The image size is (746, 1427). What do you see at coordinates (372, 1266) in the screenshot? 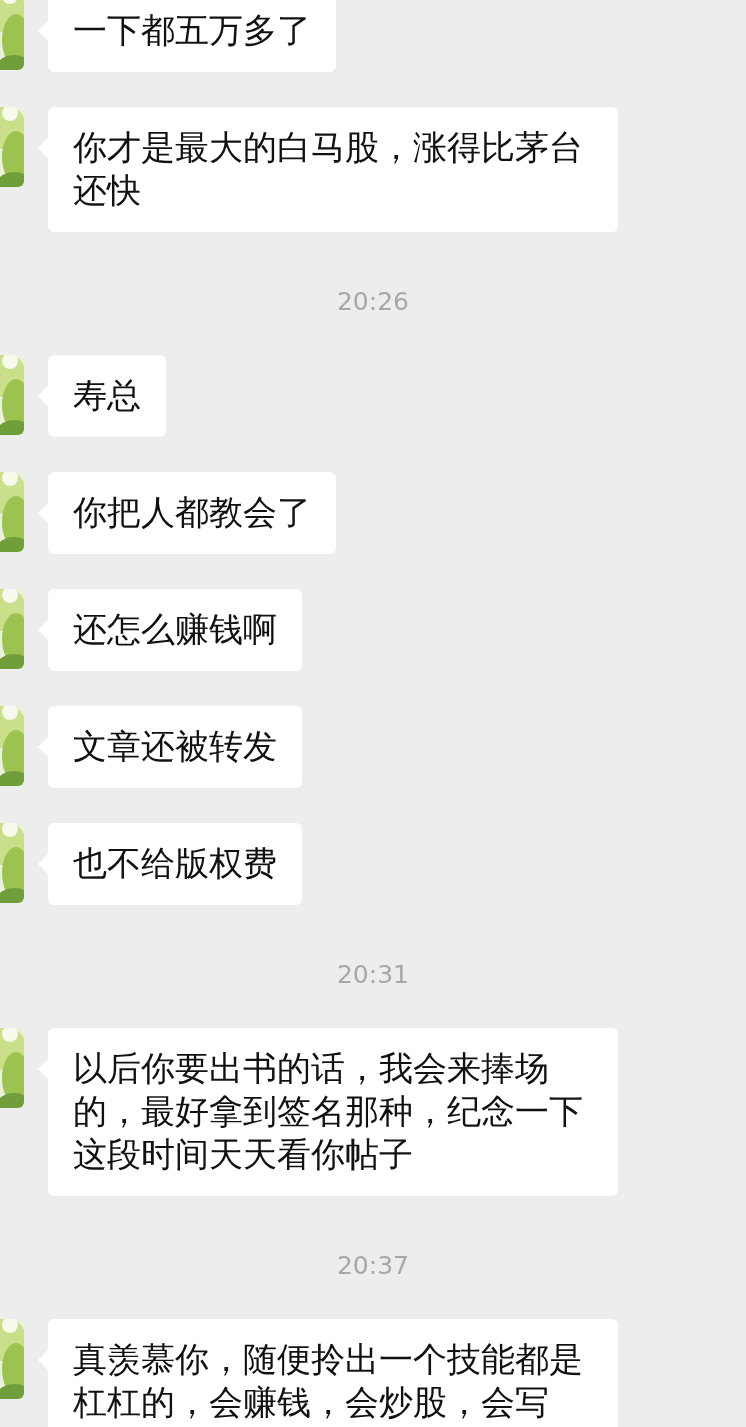
I see `timestamp: 20:37` at bounding box center [372, 1266].